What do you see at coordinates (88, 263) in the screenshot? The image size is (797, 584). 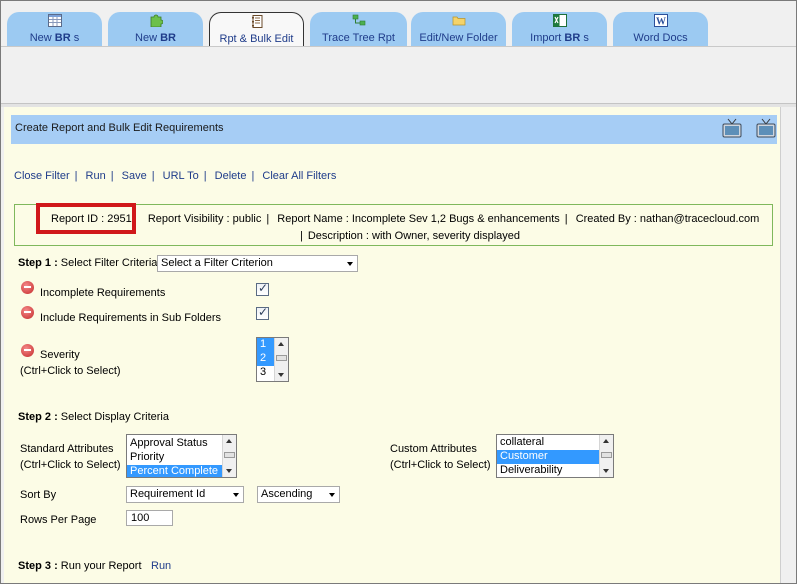 I see `step1-heading: Step 1 : Select Filter Criteria` at bounding box center [88, 263].